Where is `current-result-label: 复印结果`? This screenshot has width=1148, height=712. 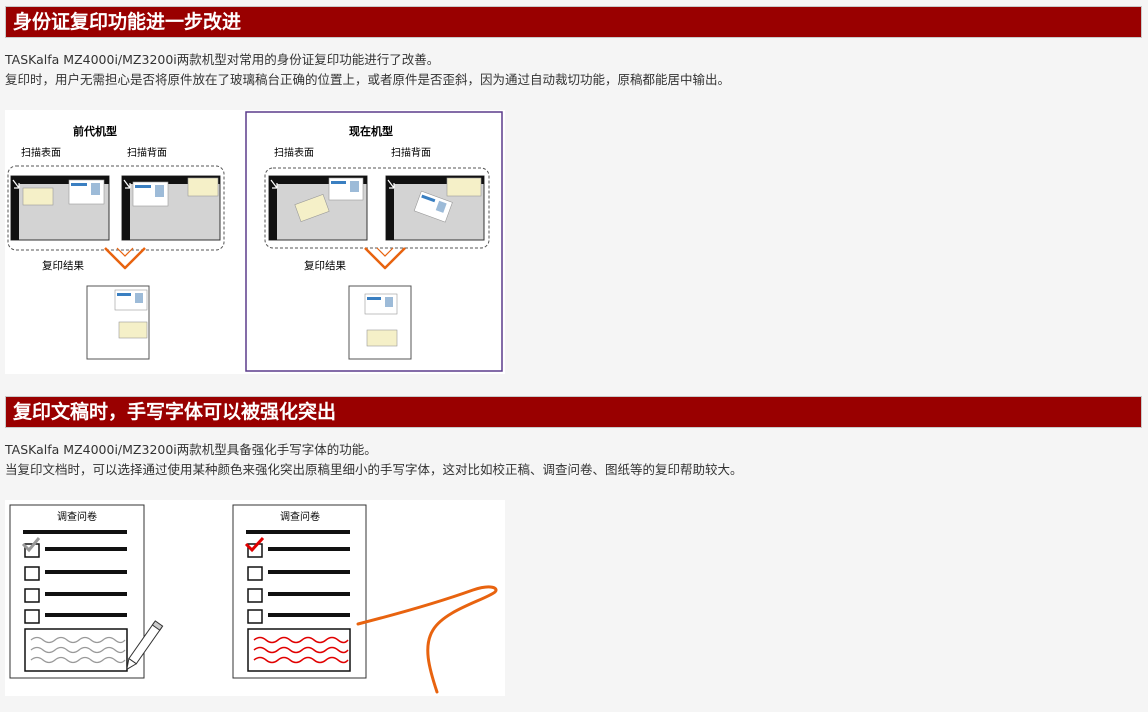 current-result-label: 复印结果 is located at coordinates (325, 265).